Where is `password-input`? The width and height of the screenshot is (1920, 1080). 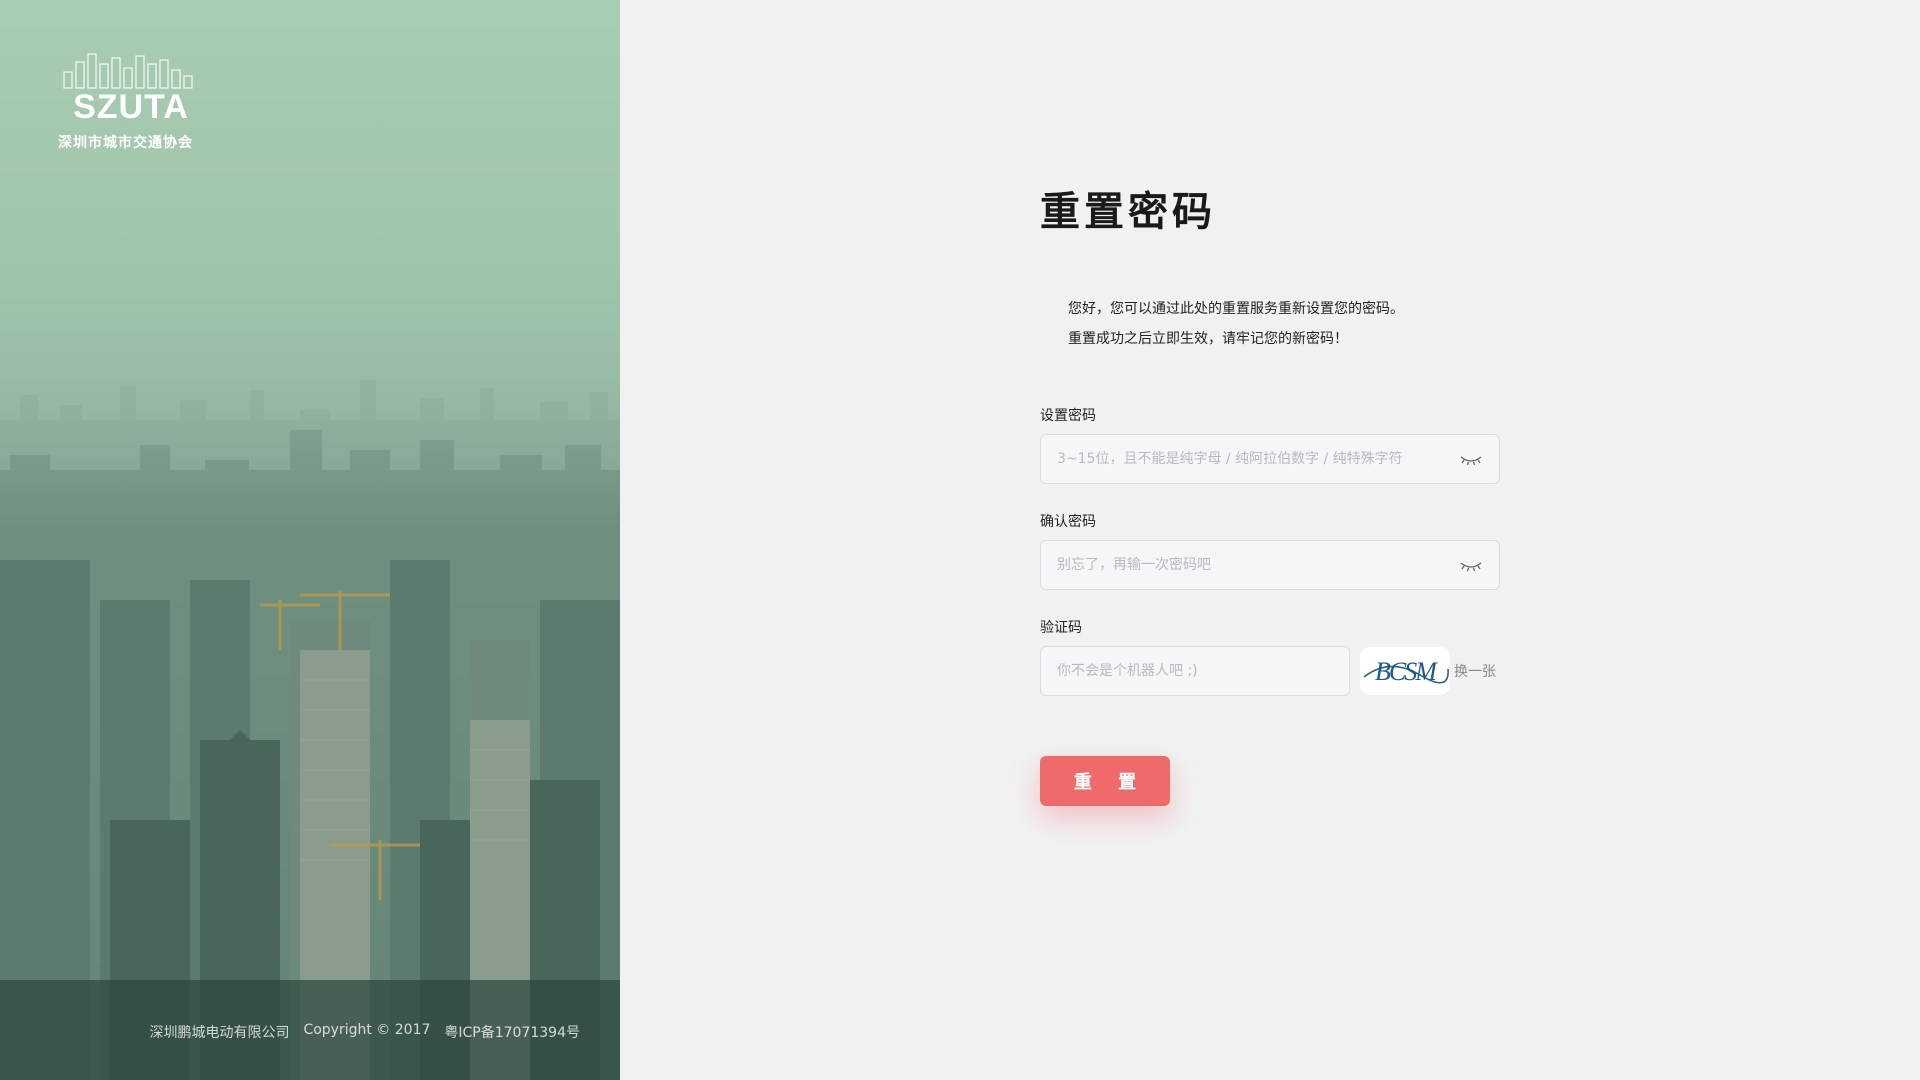
password-input is located at coordinates (1270, 459).